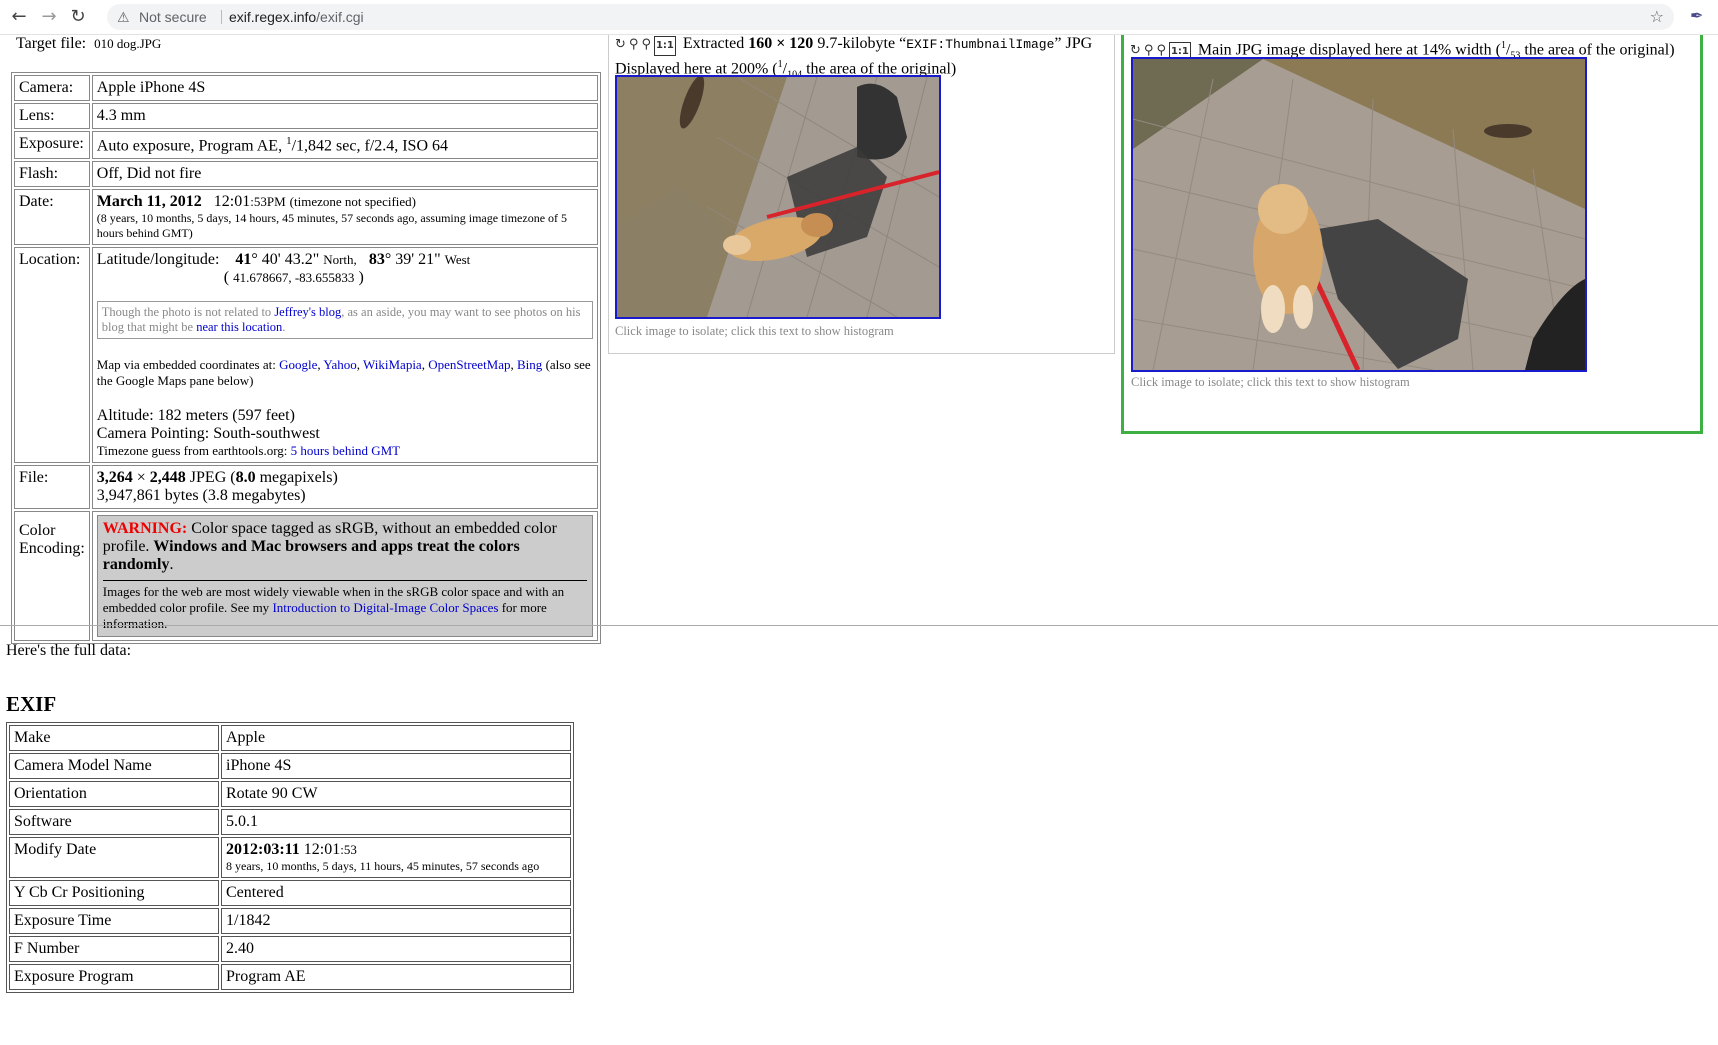  What do you see at coordinates (294, 278) in the screenshot?
I see `decimal-coords-text: 41.678667, -83.655833` at bounding box center [294, 278].